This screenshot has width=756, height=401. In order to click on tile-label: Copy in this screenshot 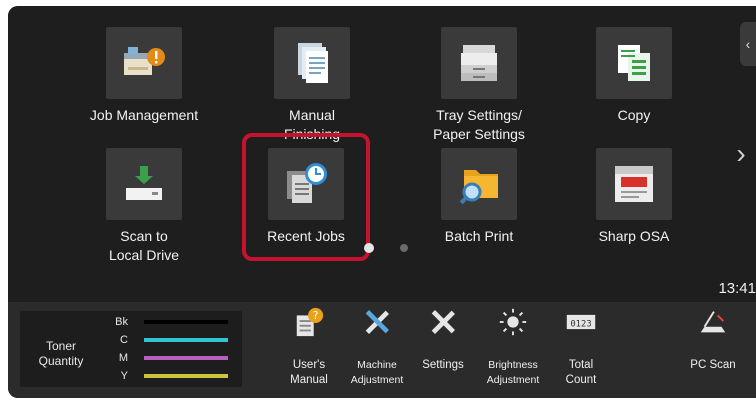, I will do `click(634, 115)`.